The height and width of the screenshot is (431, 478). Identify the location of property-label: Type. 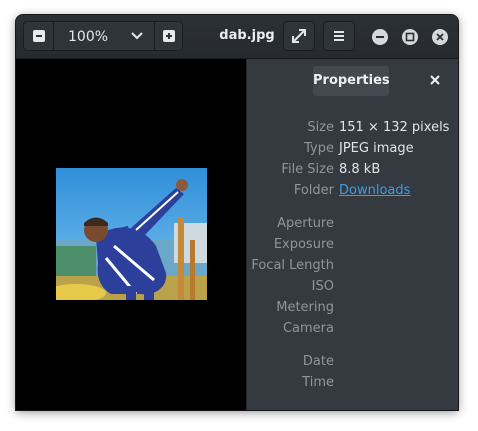
(319, 148).